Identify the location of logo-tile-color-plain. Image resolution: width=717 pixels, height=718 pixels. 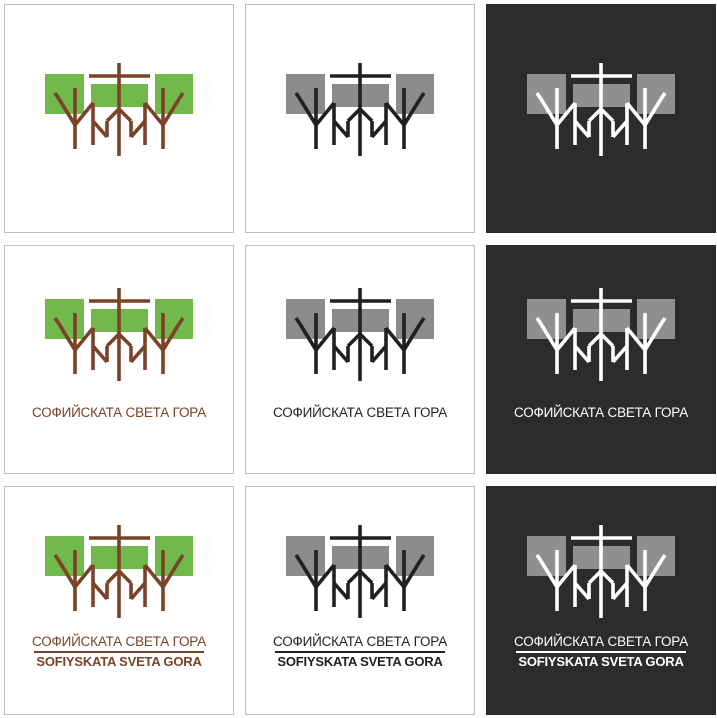
(119, 118).